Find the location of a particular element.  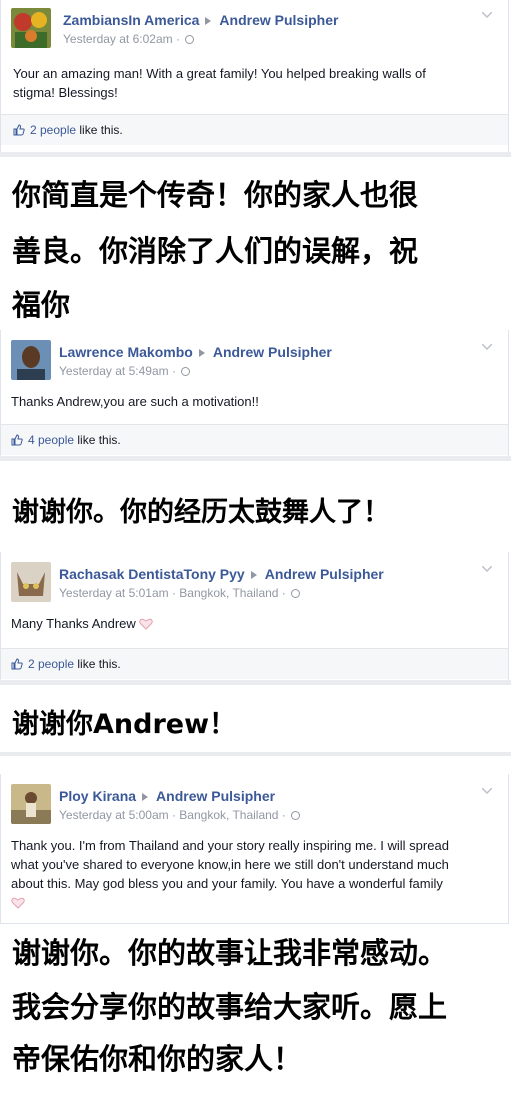

author-link: Ploy Kirana is located at coordinates (97, 796).